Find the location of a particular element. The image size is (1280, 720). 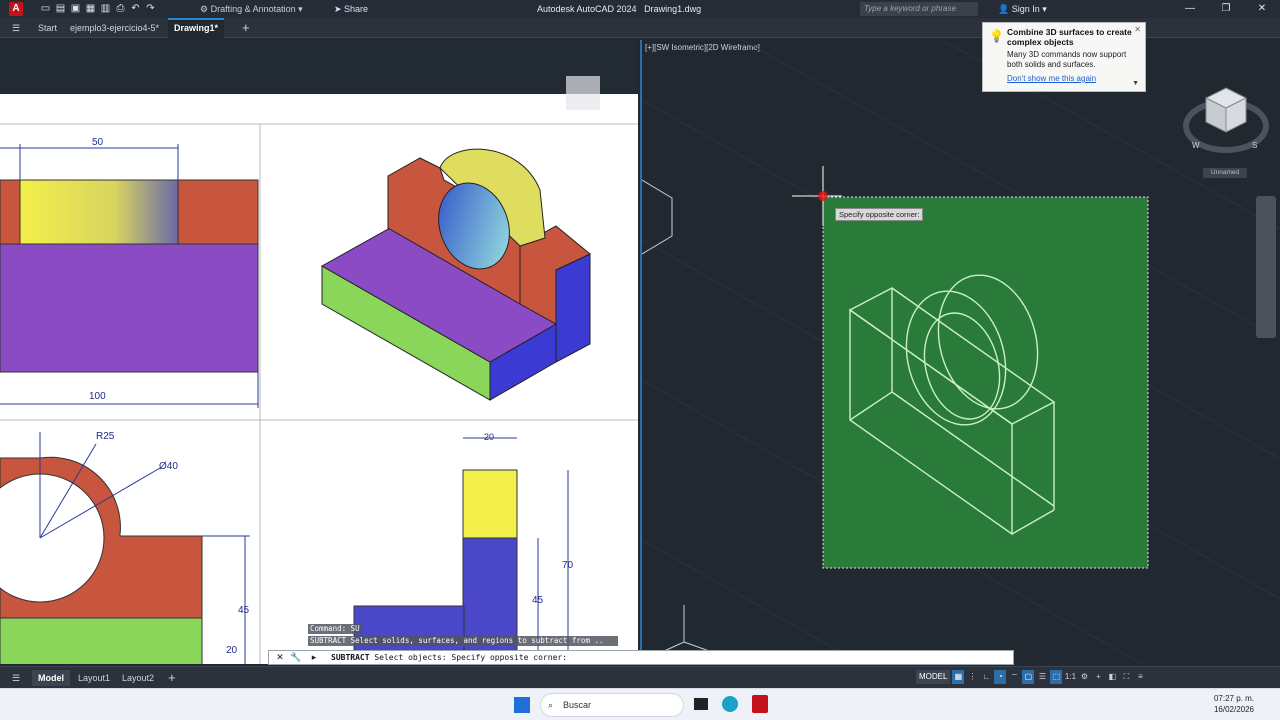

publish-icon: ▥ is located at coordinates (105, 8).